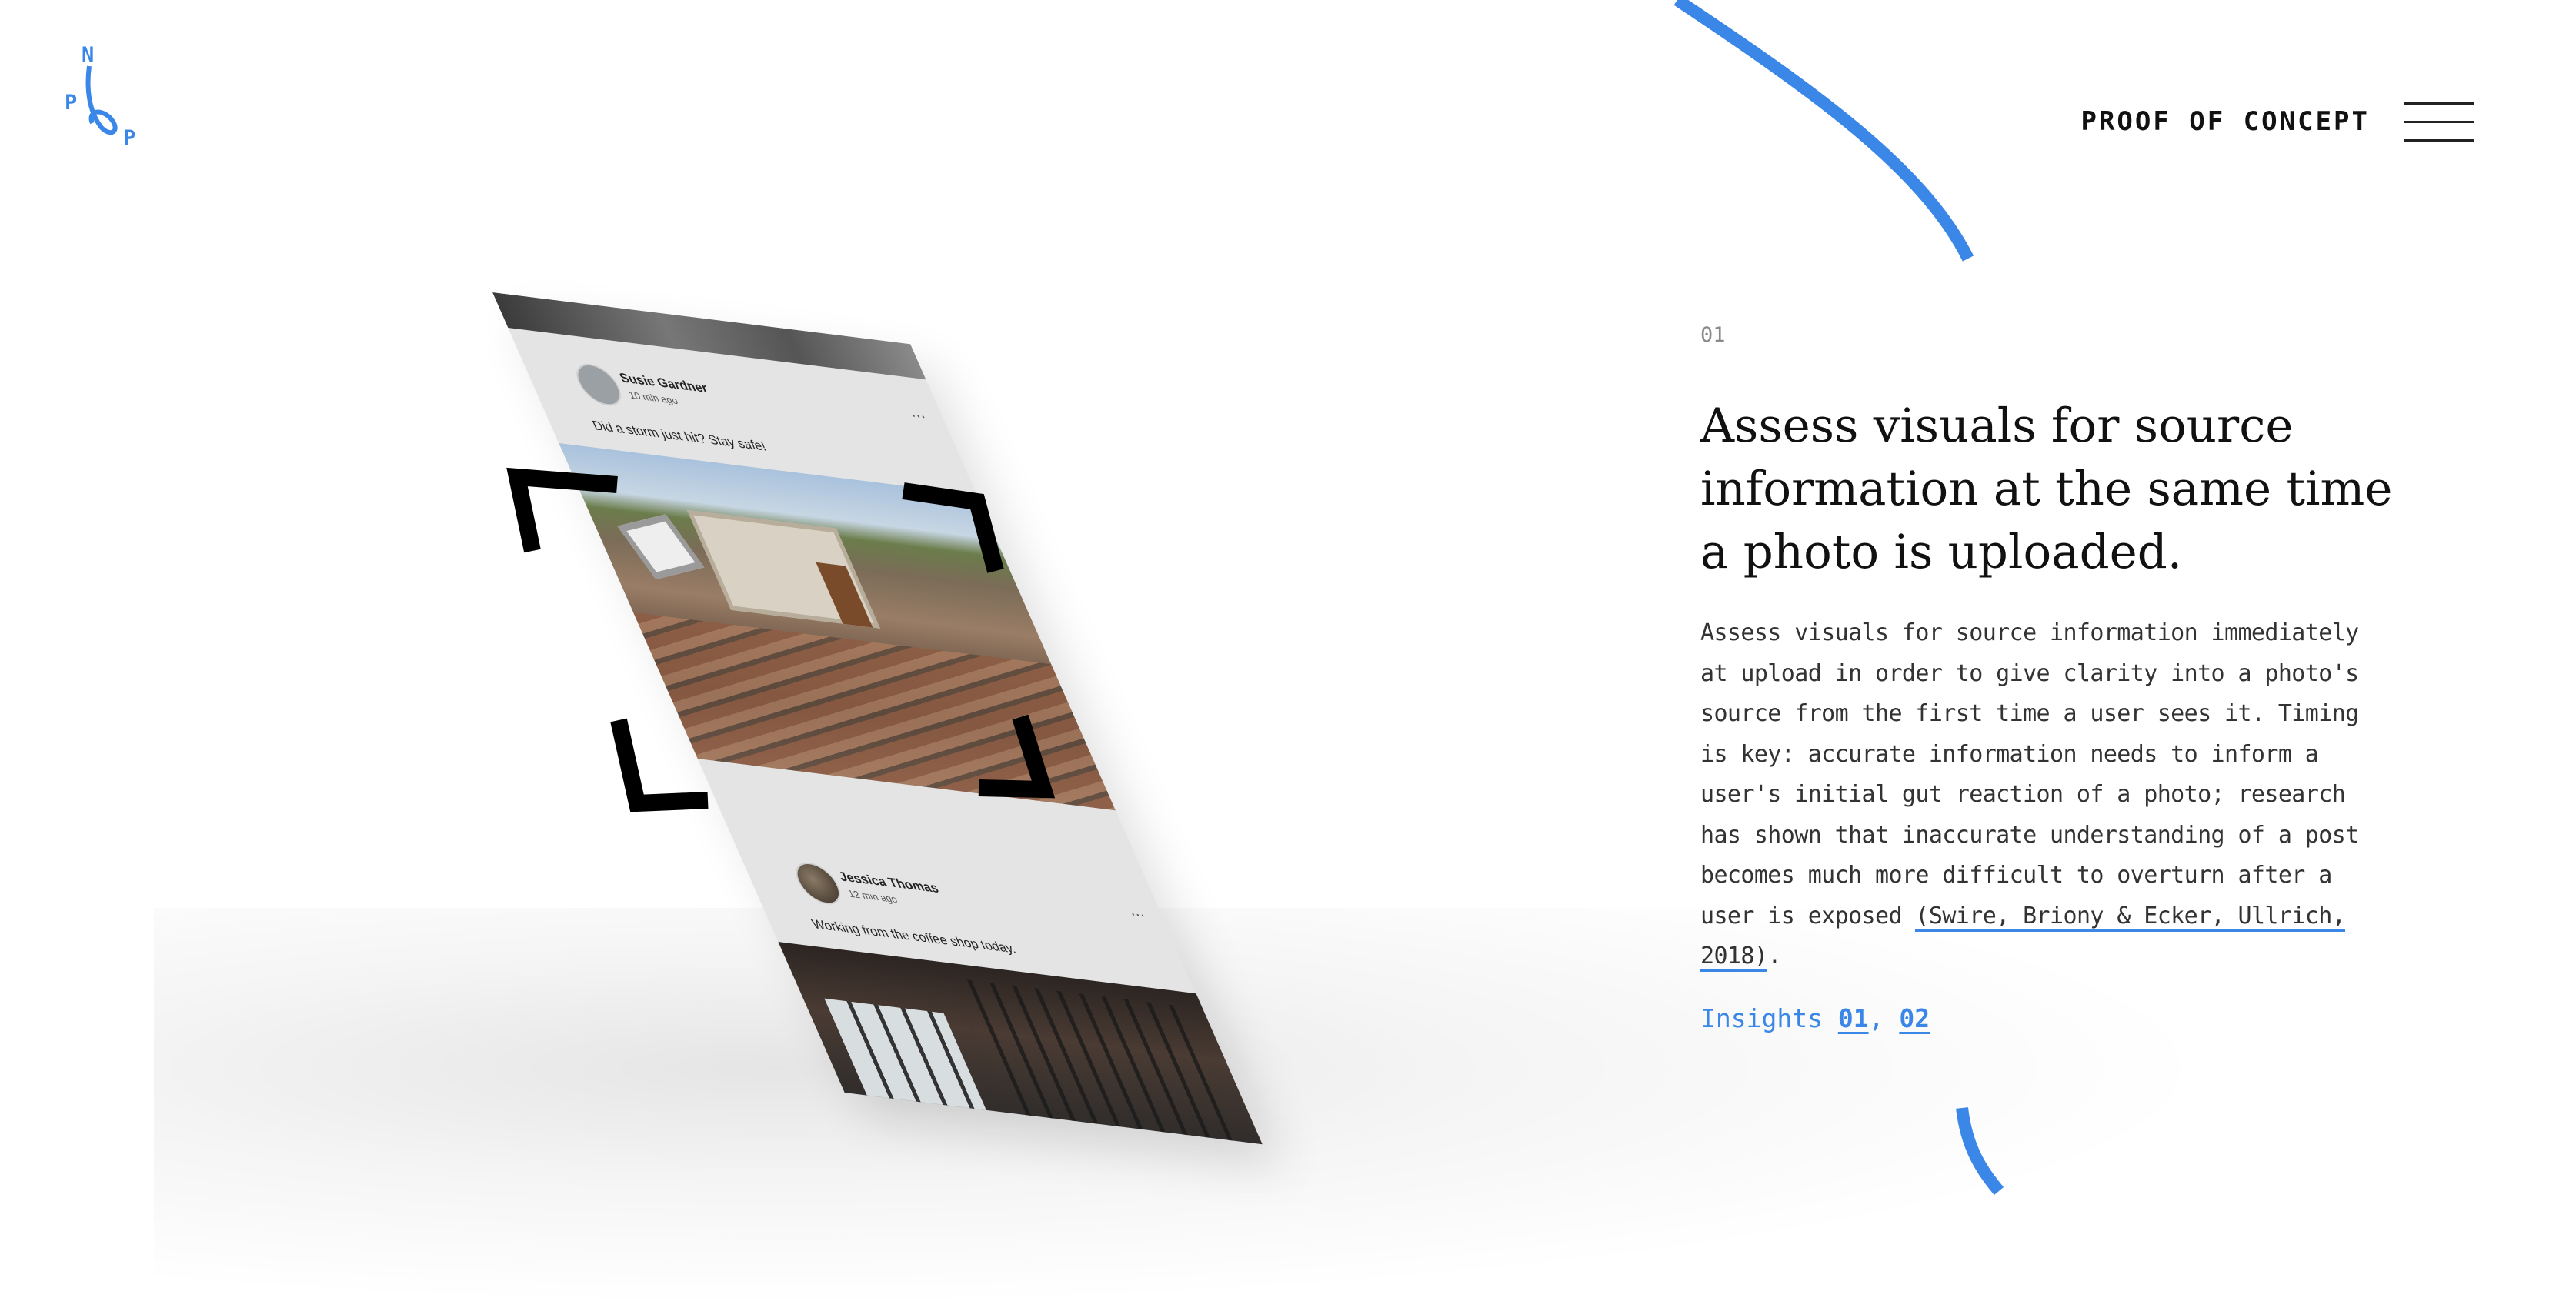 This screenshot has width=2576, height=1308. What do you see at coordinates (1762, 1018) in the screenshot?
I see `insights-label: Insights` at bounding box center [1762, 1018].